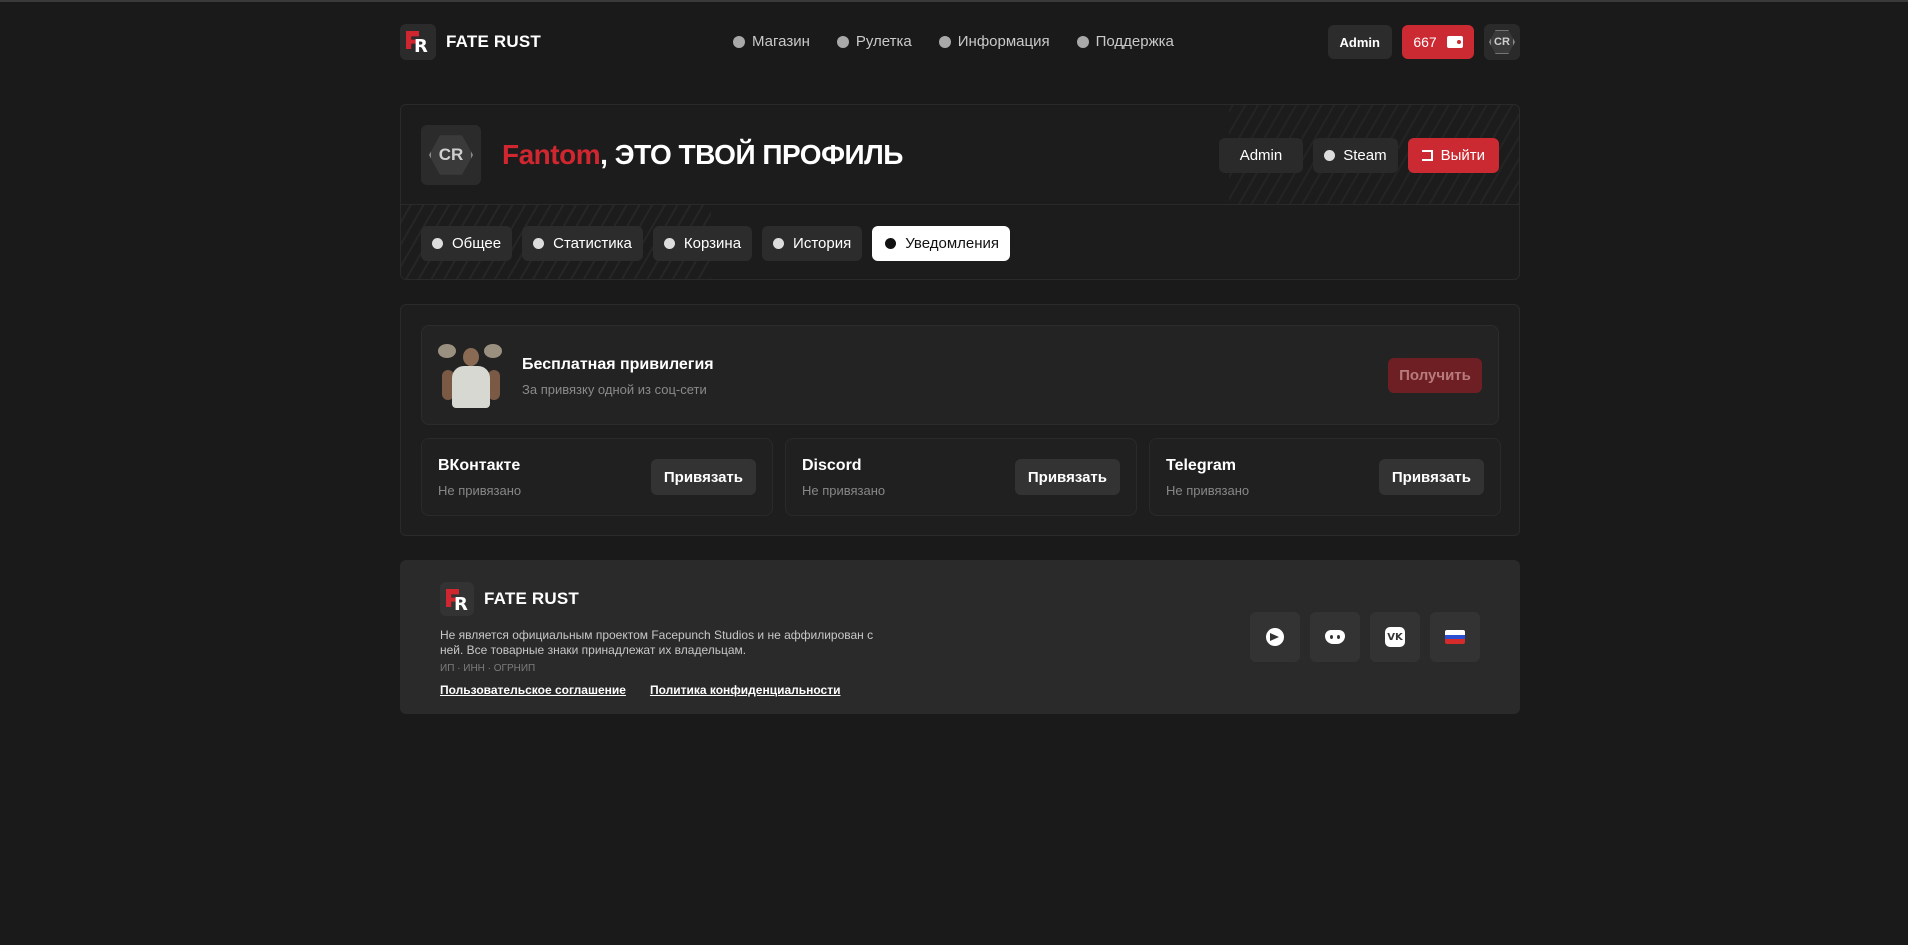 This screenshot has height=945, width=1908. I want to click on nav-item-support: Поддержка, so click(1125, 41).